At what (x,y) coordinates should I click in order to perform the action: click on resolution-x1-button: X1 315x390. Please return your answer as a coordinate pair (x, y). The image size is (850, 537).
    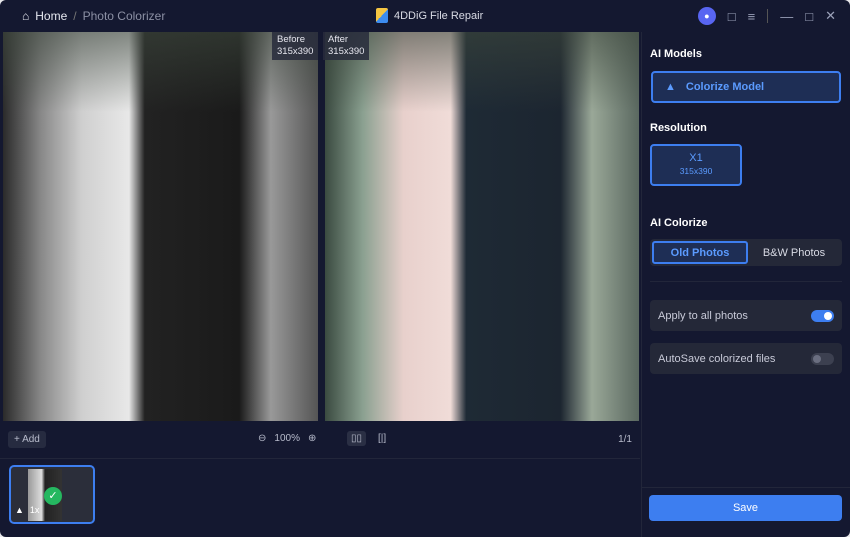
    Looking at the image, I should click on (696, 165).